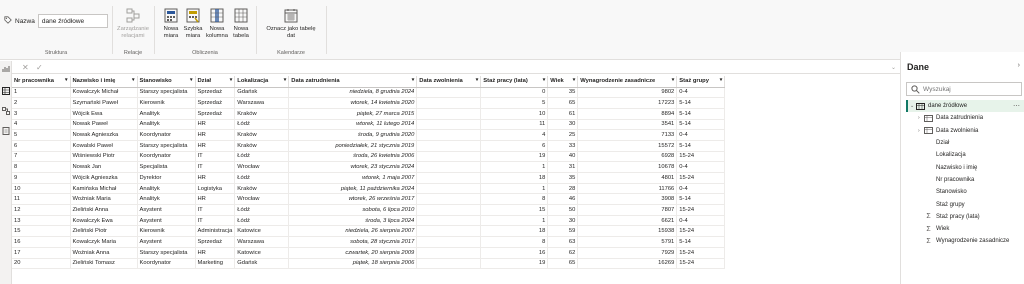 The image size is (1024, 284). Describe the element at coordinates (627, 178) in the screenshot. I see `table-cell: 4801` at that location.